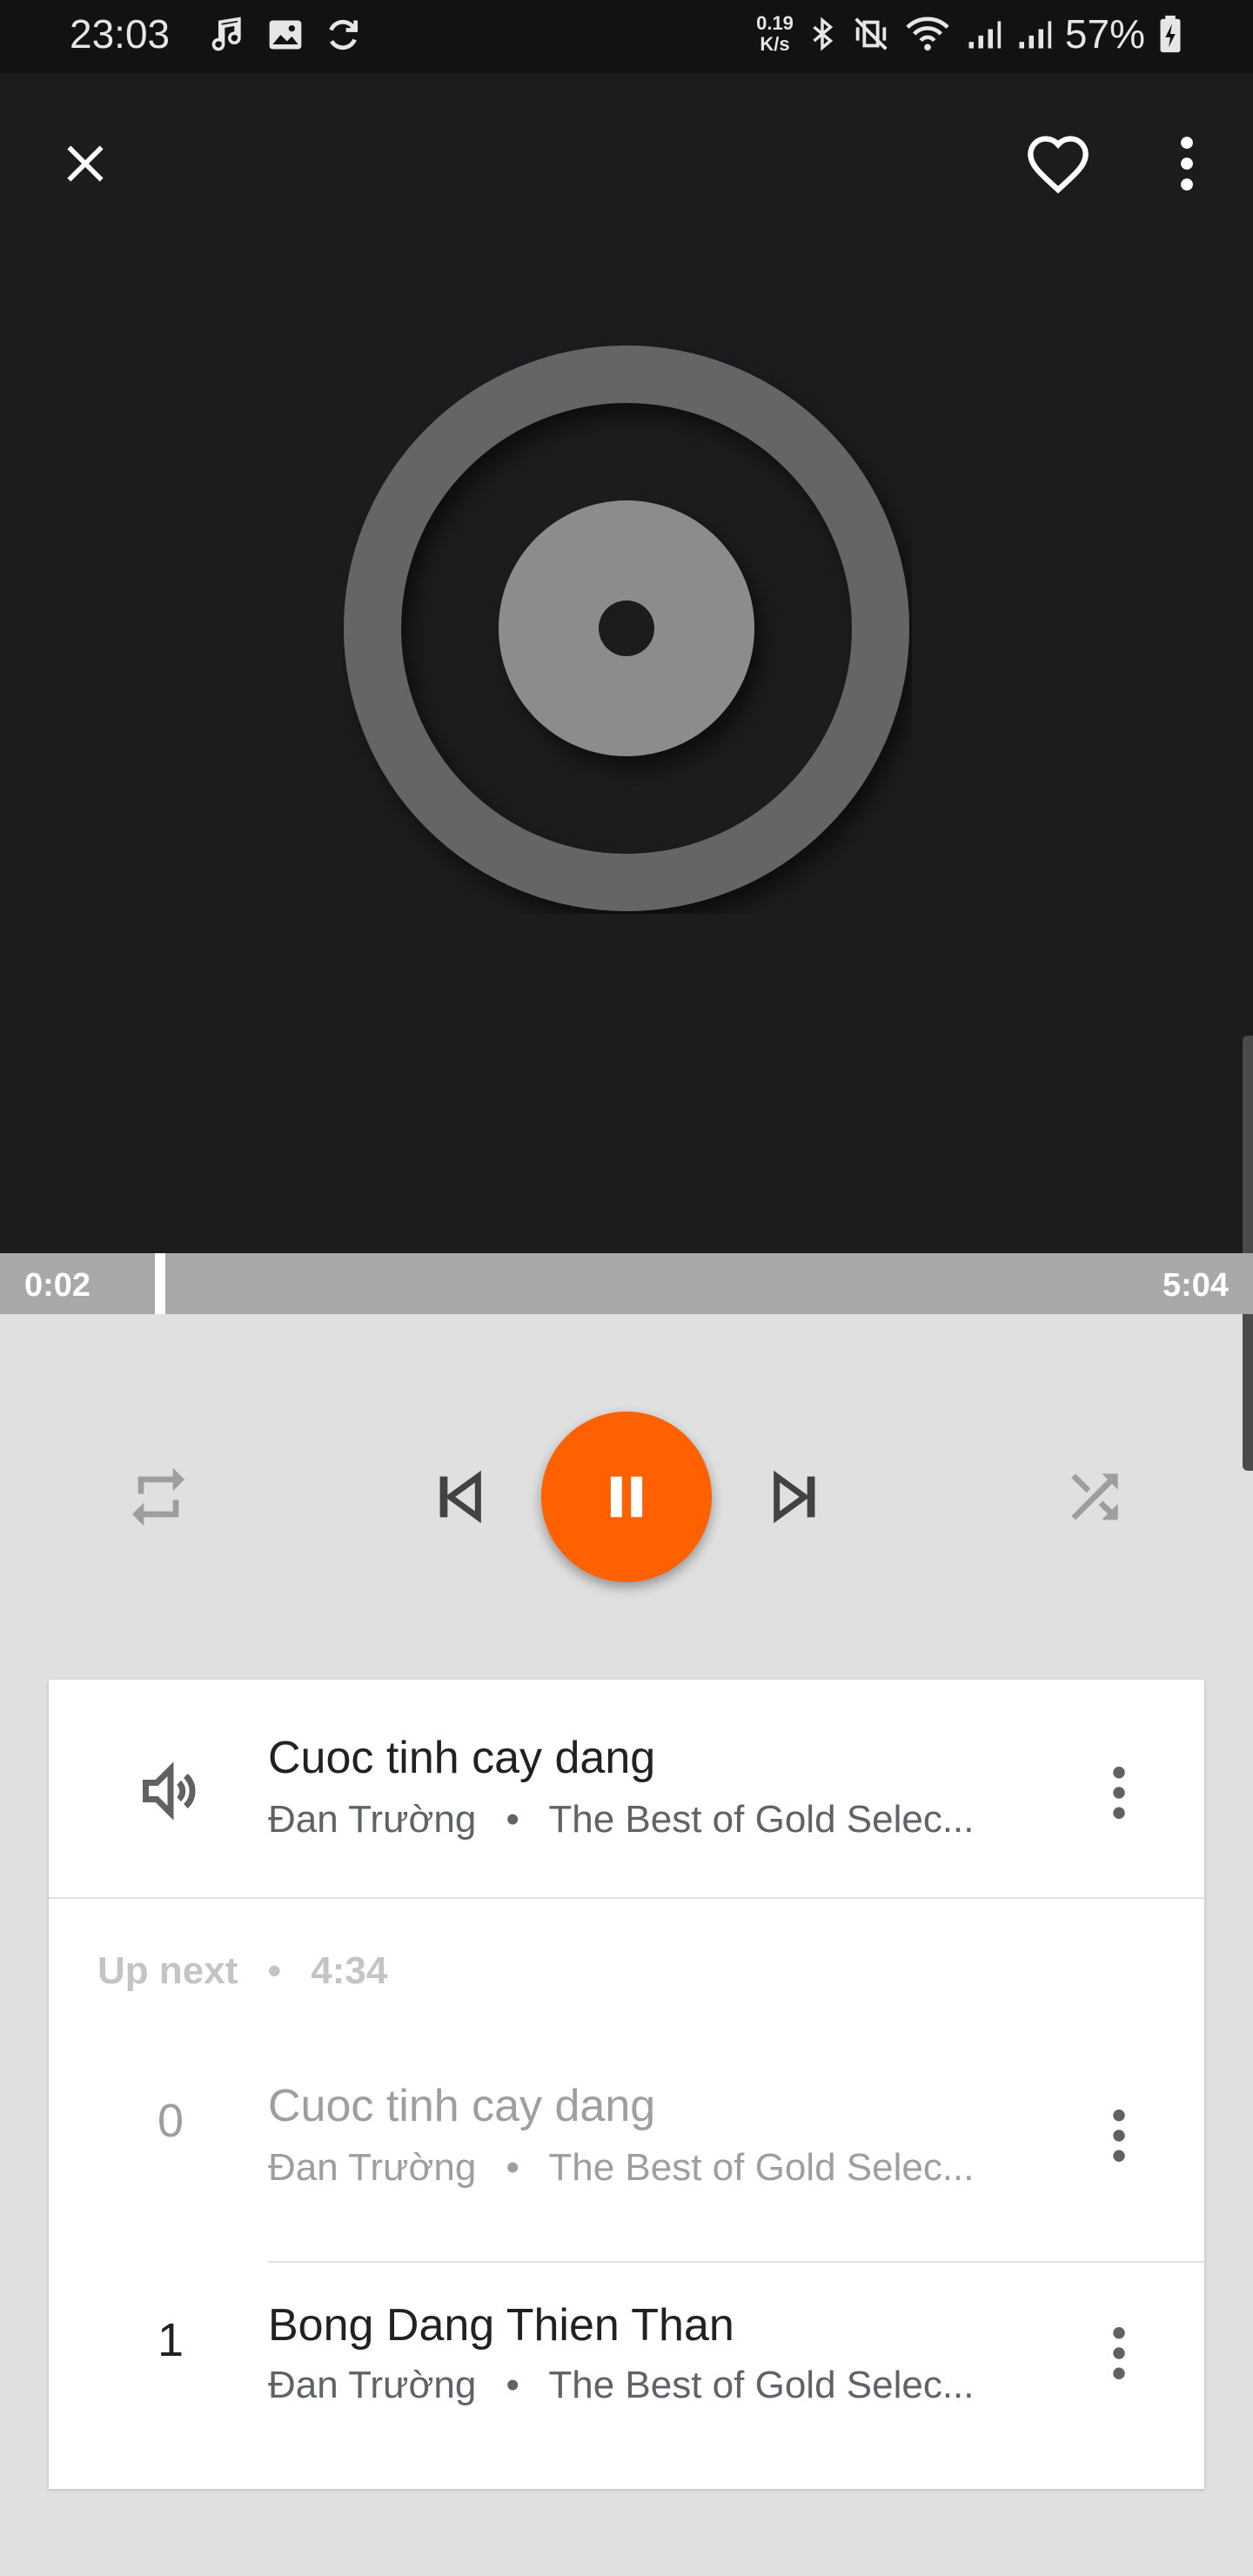  What do you see at coordinates (167, 1970) in the screenshot?
I see `up-next-label: Up next` at bounding box center [167, 1970].